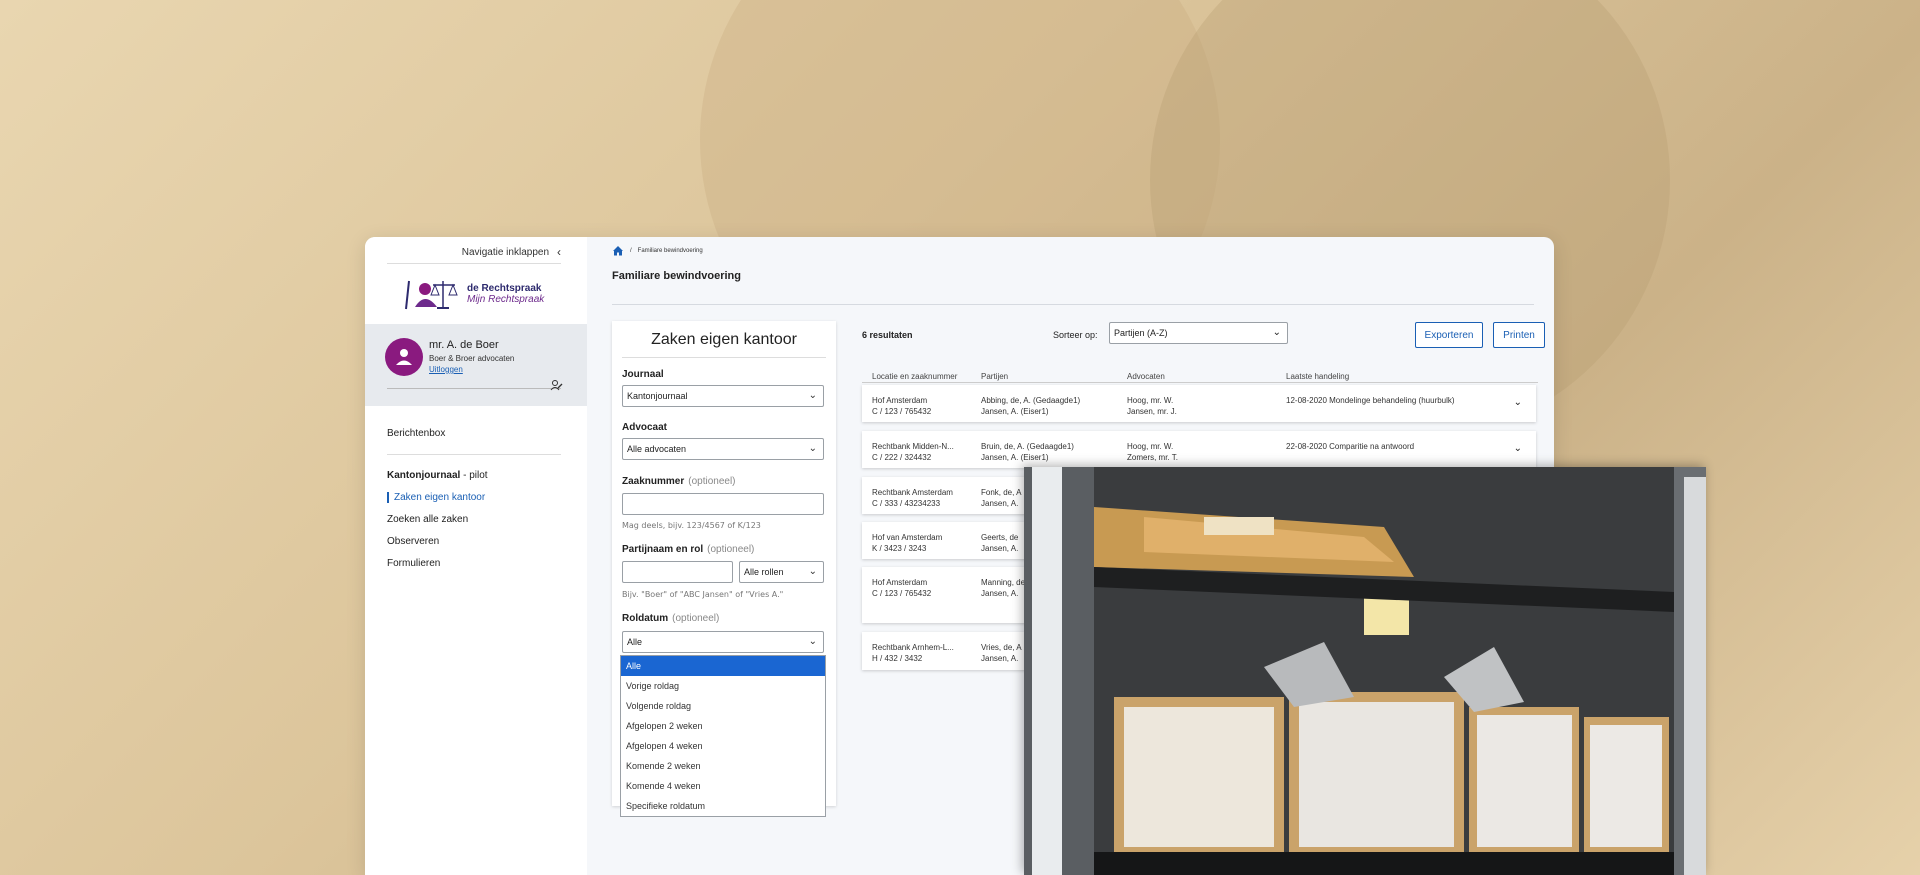 Image resolution: width=1920 pixels, height=875 pixels. I want to click on logo: de Rechtspraak Mijn Rechtspraak, so click(483, 294).